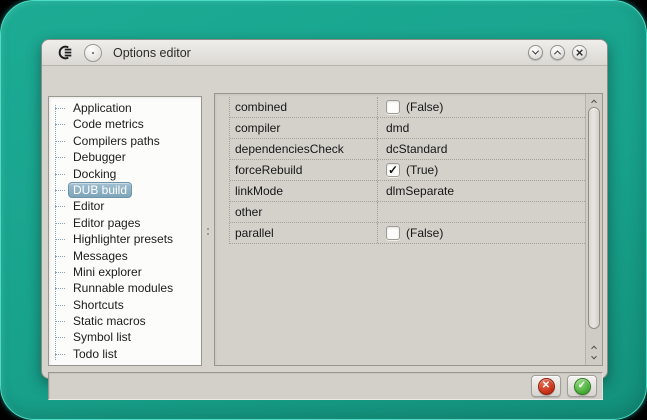 The width and height of the screenshot is (647, 420). I want to click on tree-item-static-macros: Static macros, so click(125, 321).